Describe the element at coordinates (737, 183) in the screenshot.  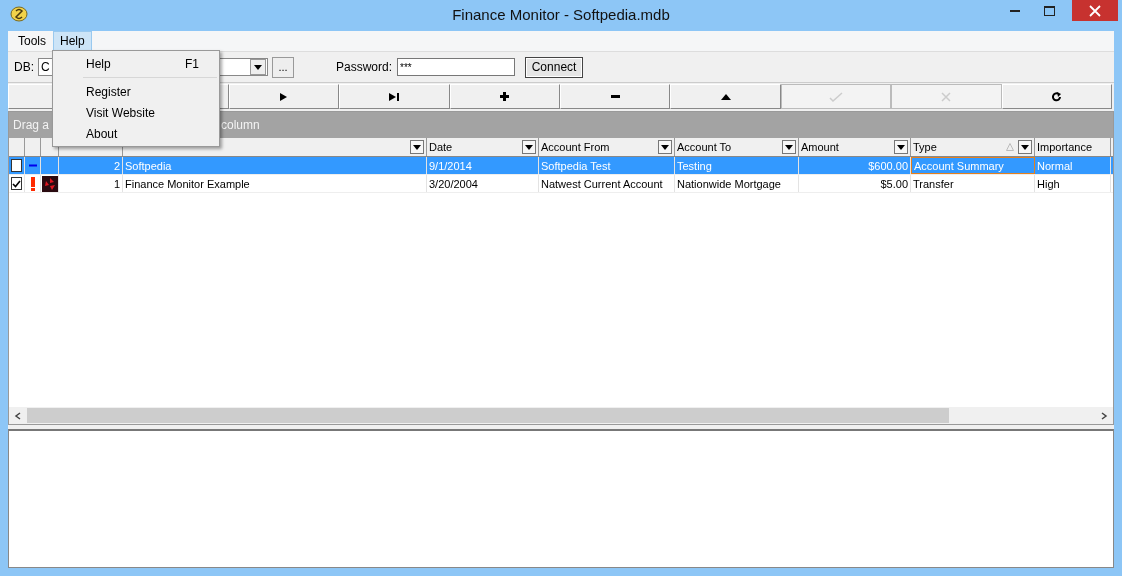
I see `table-cell: Nationwide Mortgage` at that location.